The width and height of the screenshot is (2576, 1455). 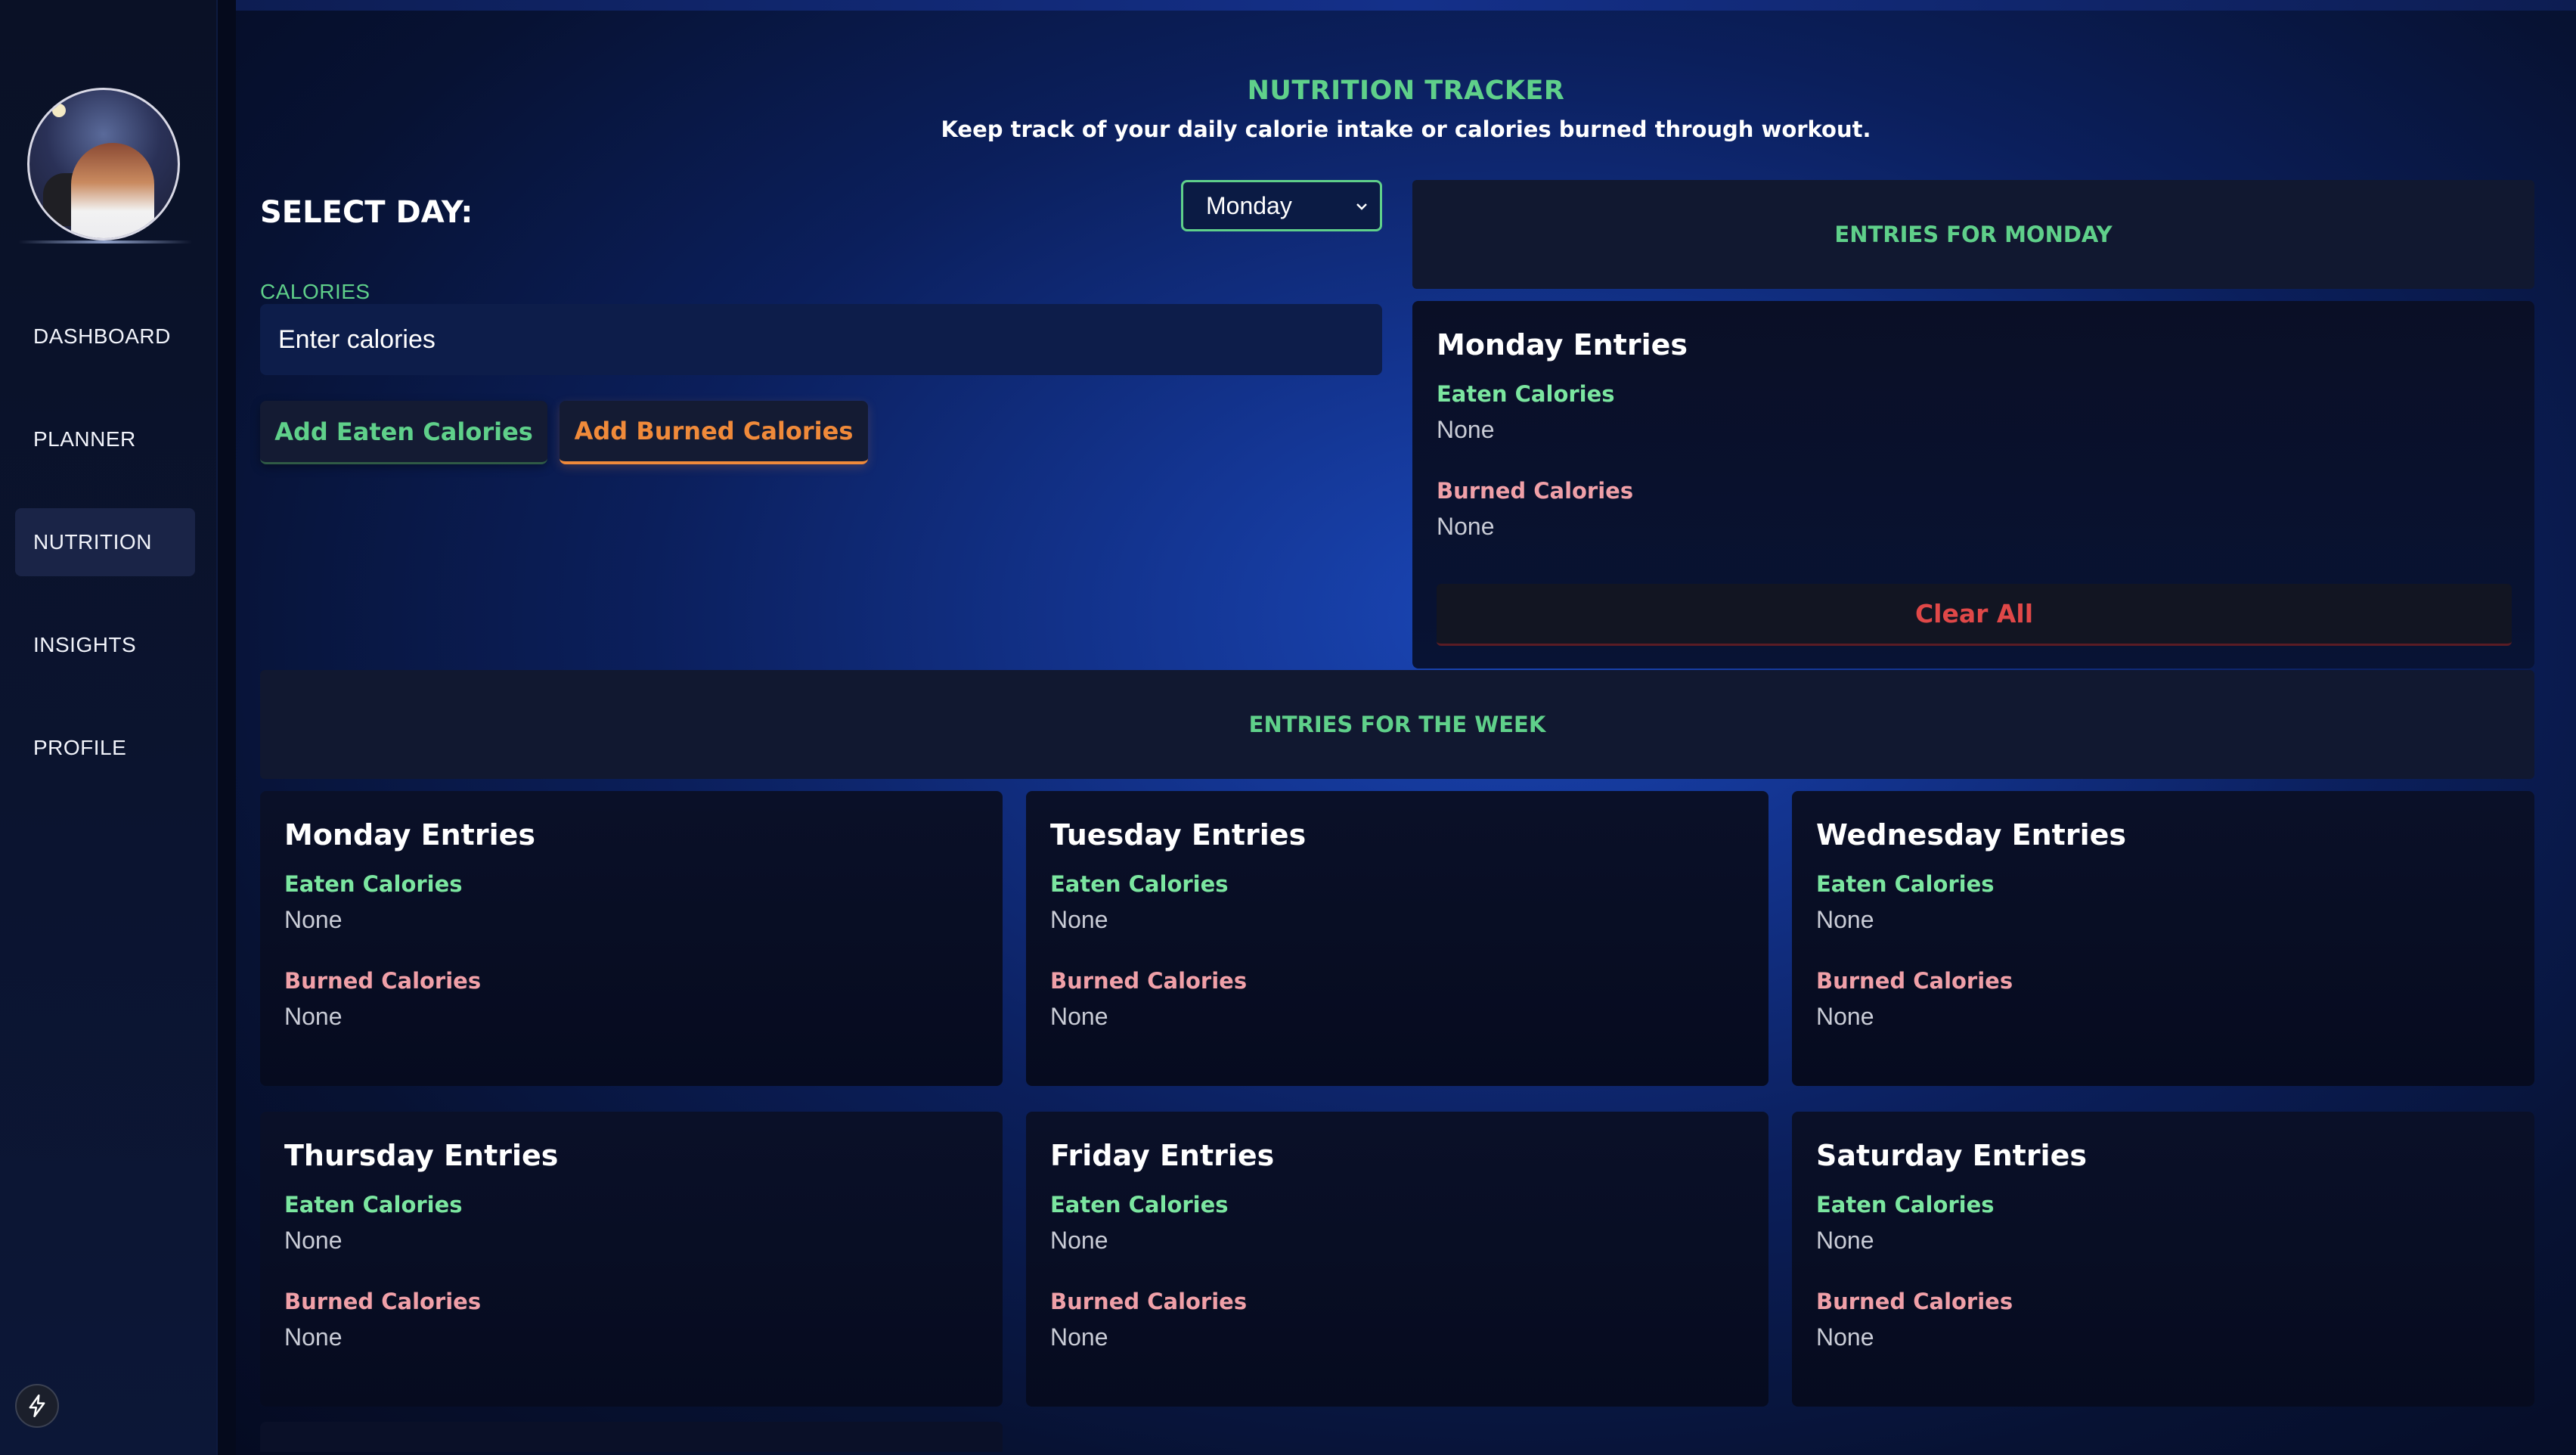 What do you see at coordinates (102, 336) in the screenshot?
I see `sidebar-item-label: DASHBOARD` at bounding box center [102, 336].